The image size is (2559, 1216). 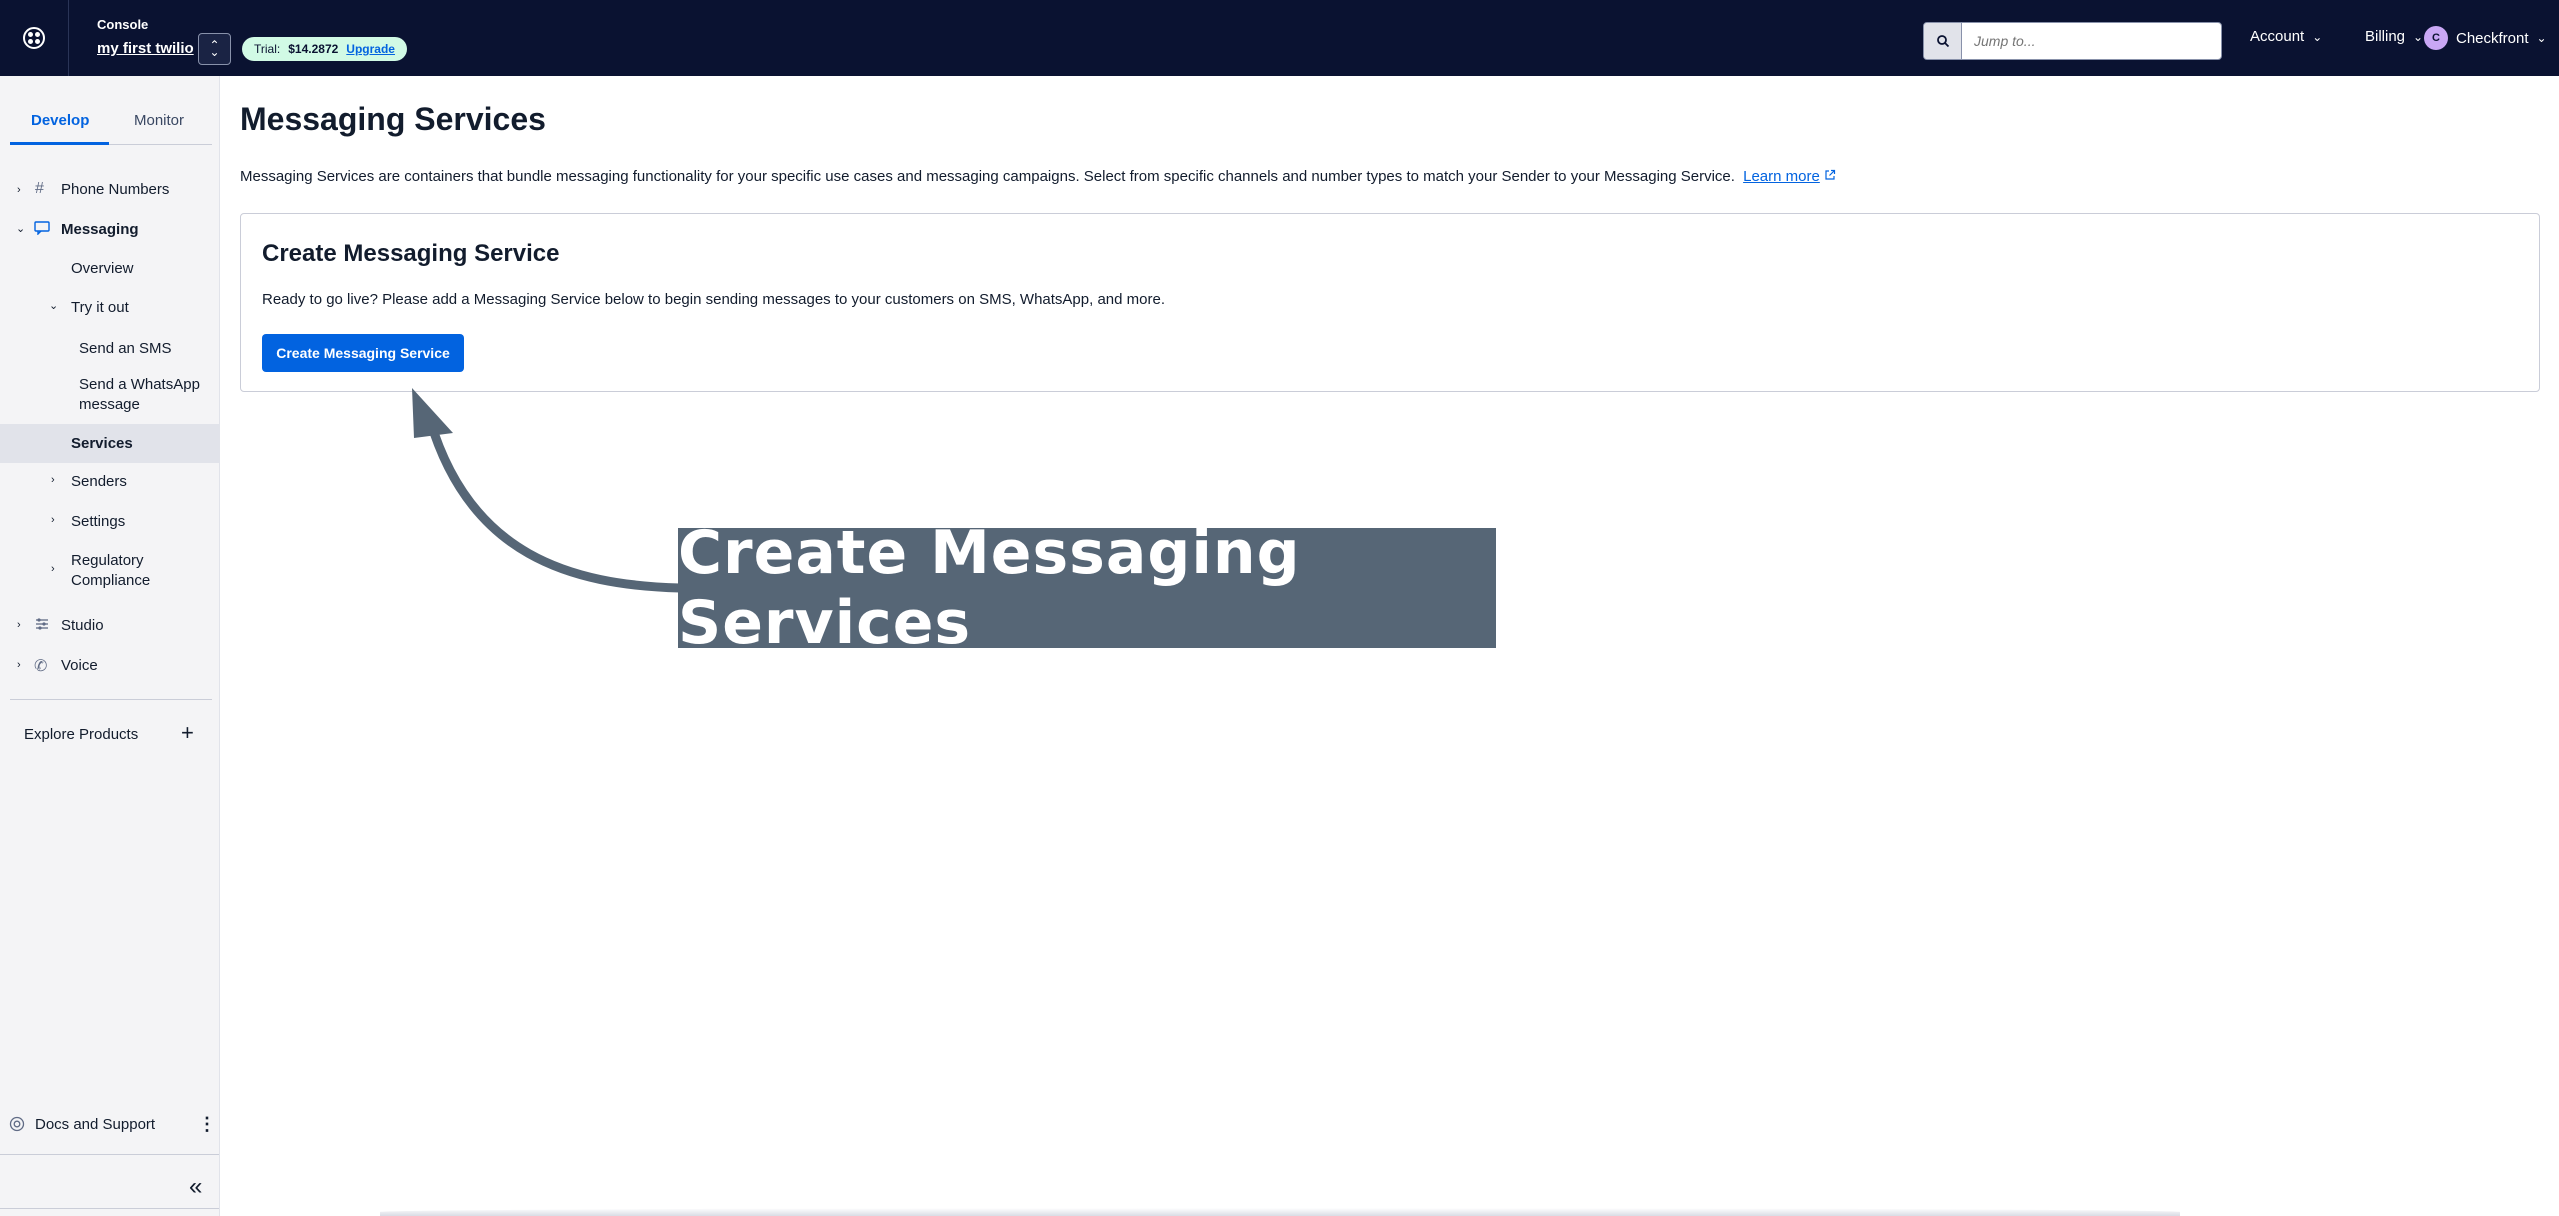 I want to click on sidebar-item-label: Voice, so click(x=79, y=665).